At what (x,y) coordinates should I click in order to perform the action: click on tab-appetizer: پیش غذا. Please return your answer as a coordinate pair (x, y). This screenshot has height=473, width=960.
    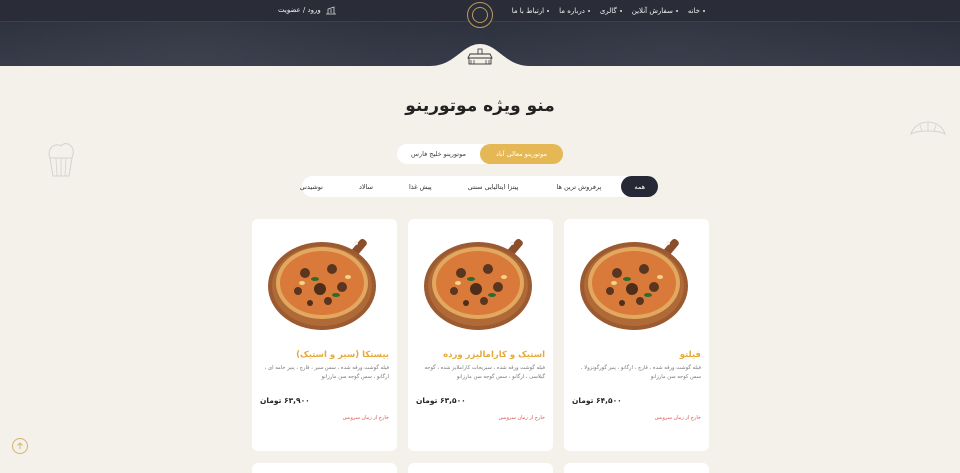
    Looking at the image, I should click on (420, 186).